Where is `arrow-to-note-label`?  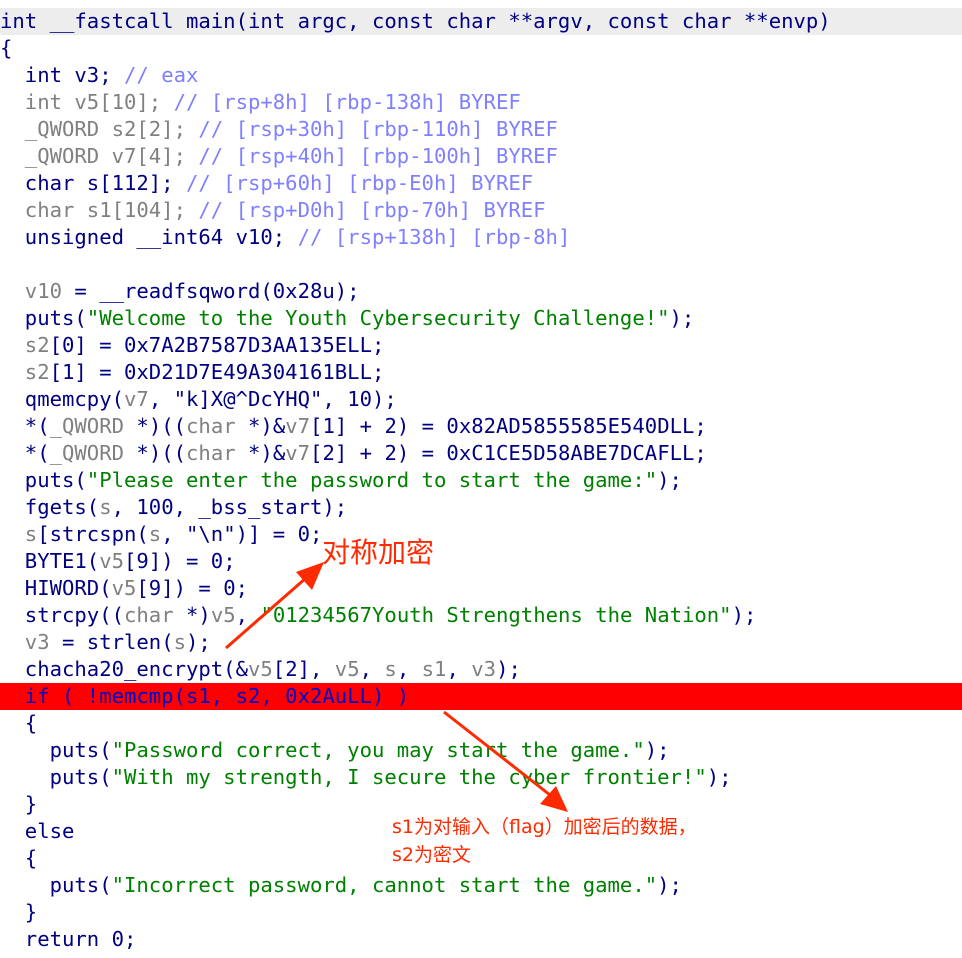 arrow-to-note-label is located at coordinates (505, 761).